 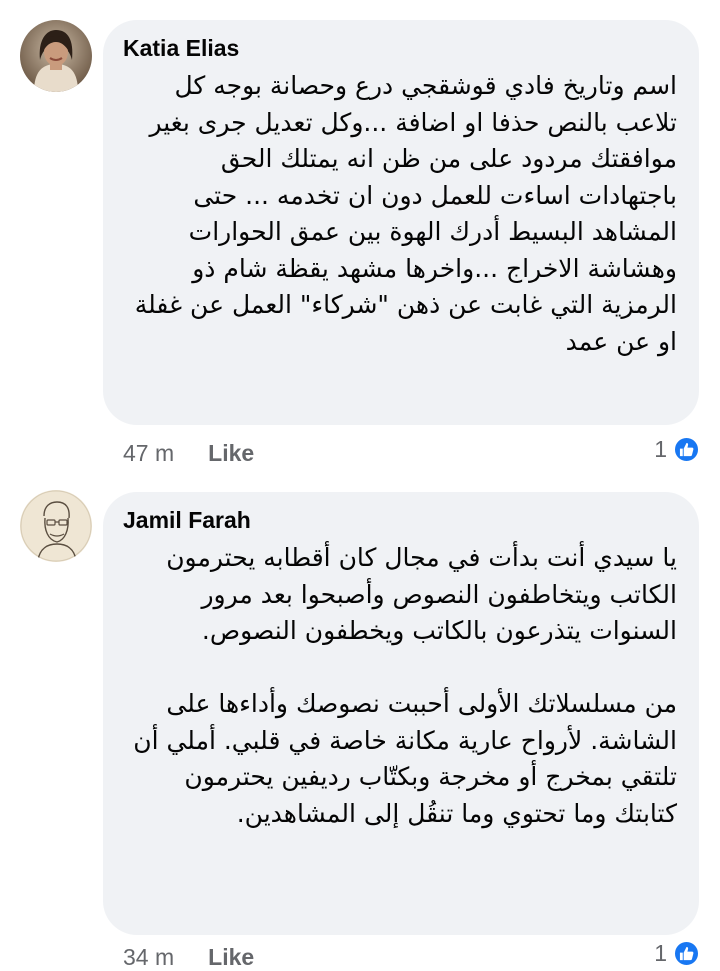 I want to click on profile-sketch-man-icon, so click(x=56, y=526).